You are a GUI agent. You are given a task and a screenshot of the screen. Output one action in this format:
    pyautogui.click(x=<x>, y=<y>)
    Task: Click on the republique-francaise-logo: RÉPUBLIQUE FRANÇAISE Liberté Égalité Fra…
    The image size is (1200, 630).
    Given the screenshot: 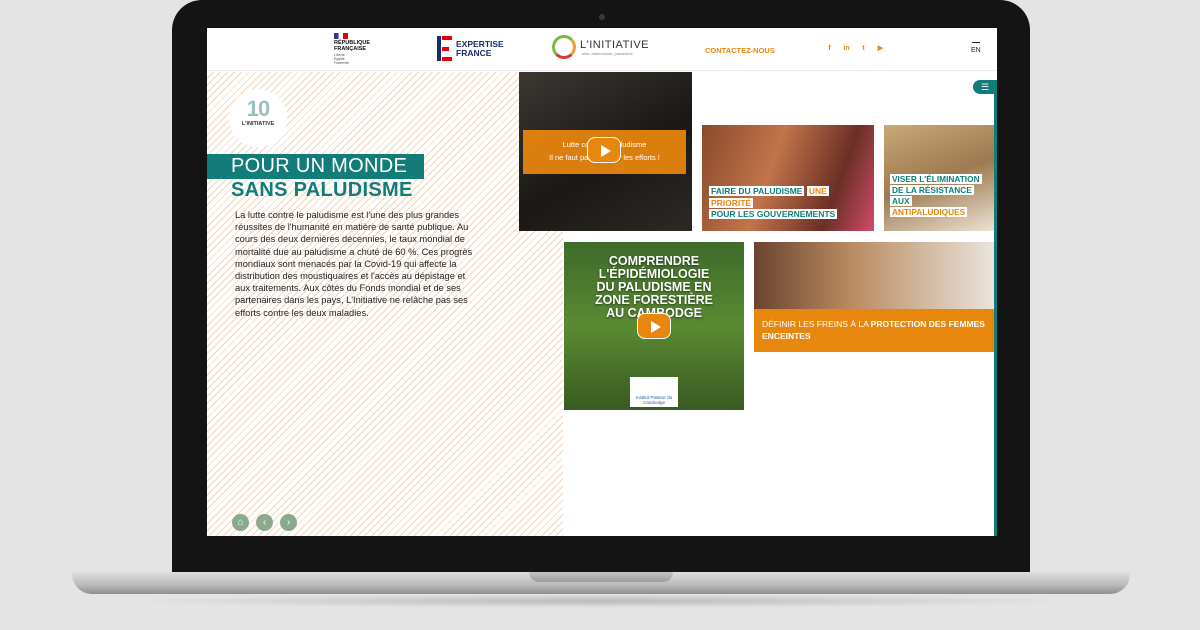 What is the action you would take?
    pyautogui.click(x=356, y=49)
    